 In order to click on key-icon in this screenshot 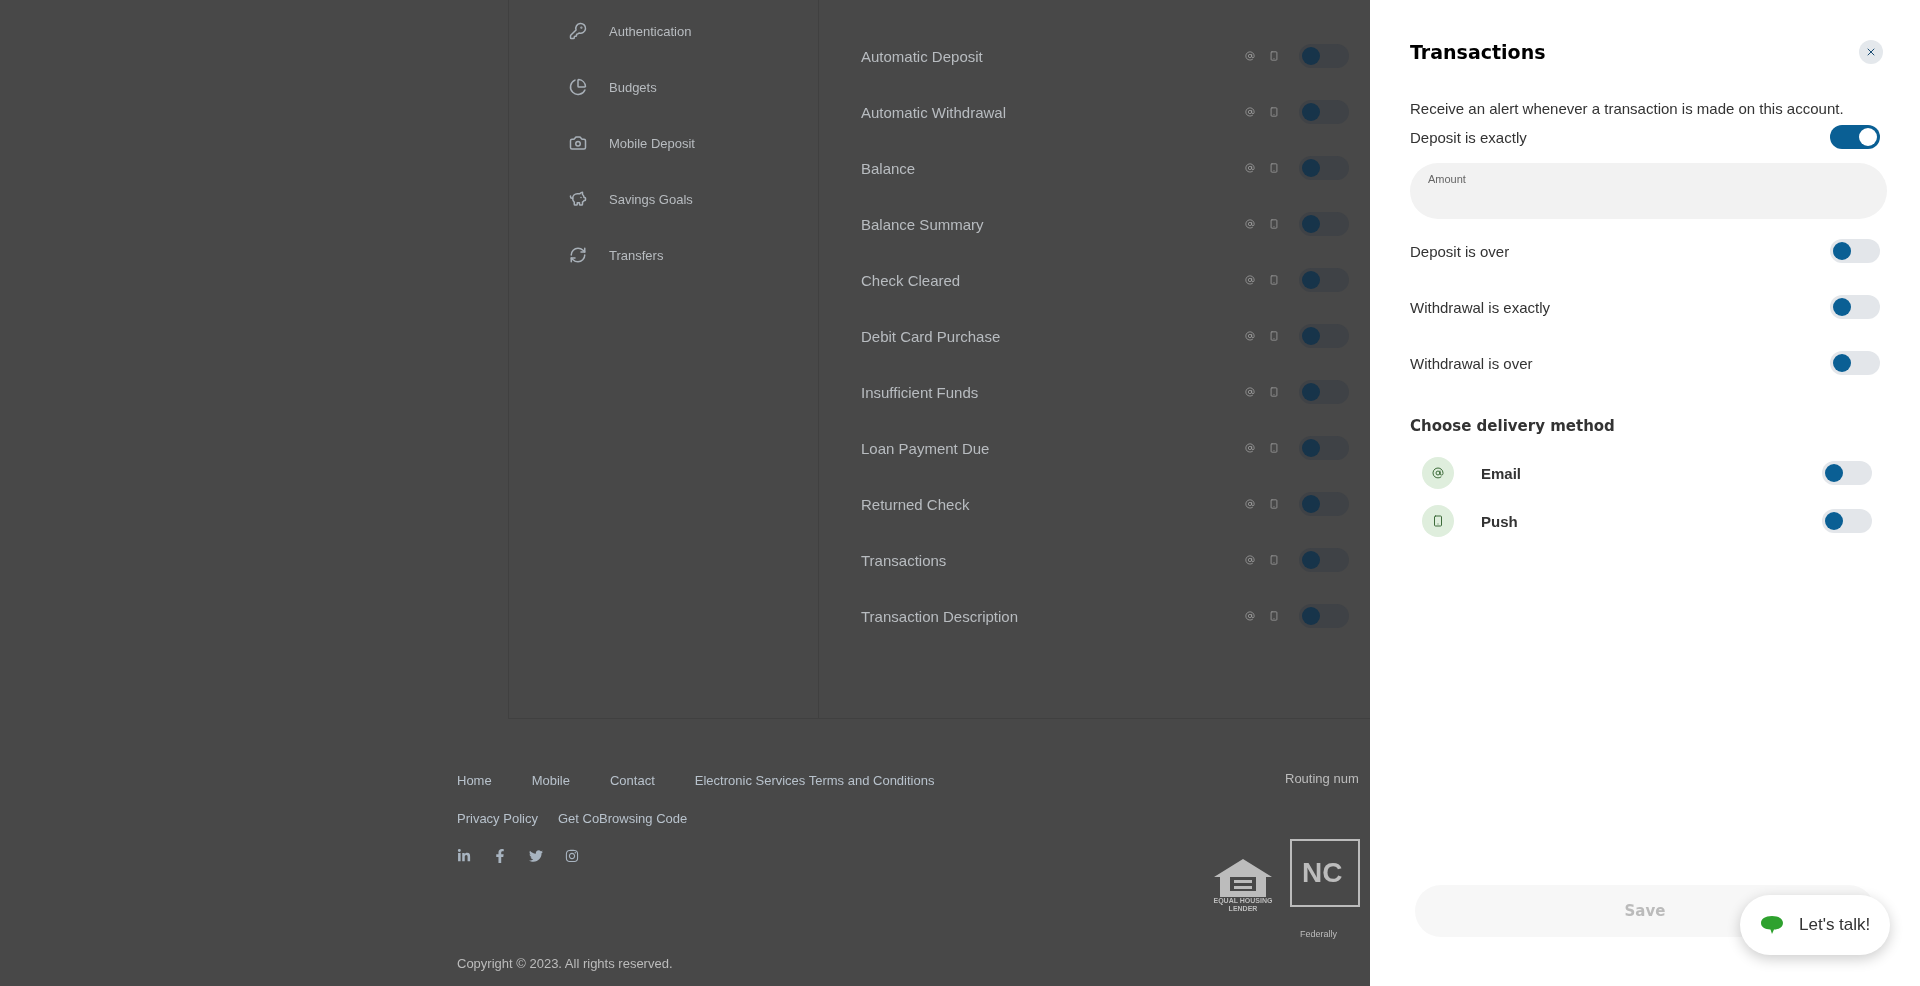, I will do `click(578, 31)`.